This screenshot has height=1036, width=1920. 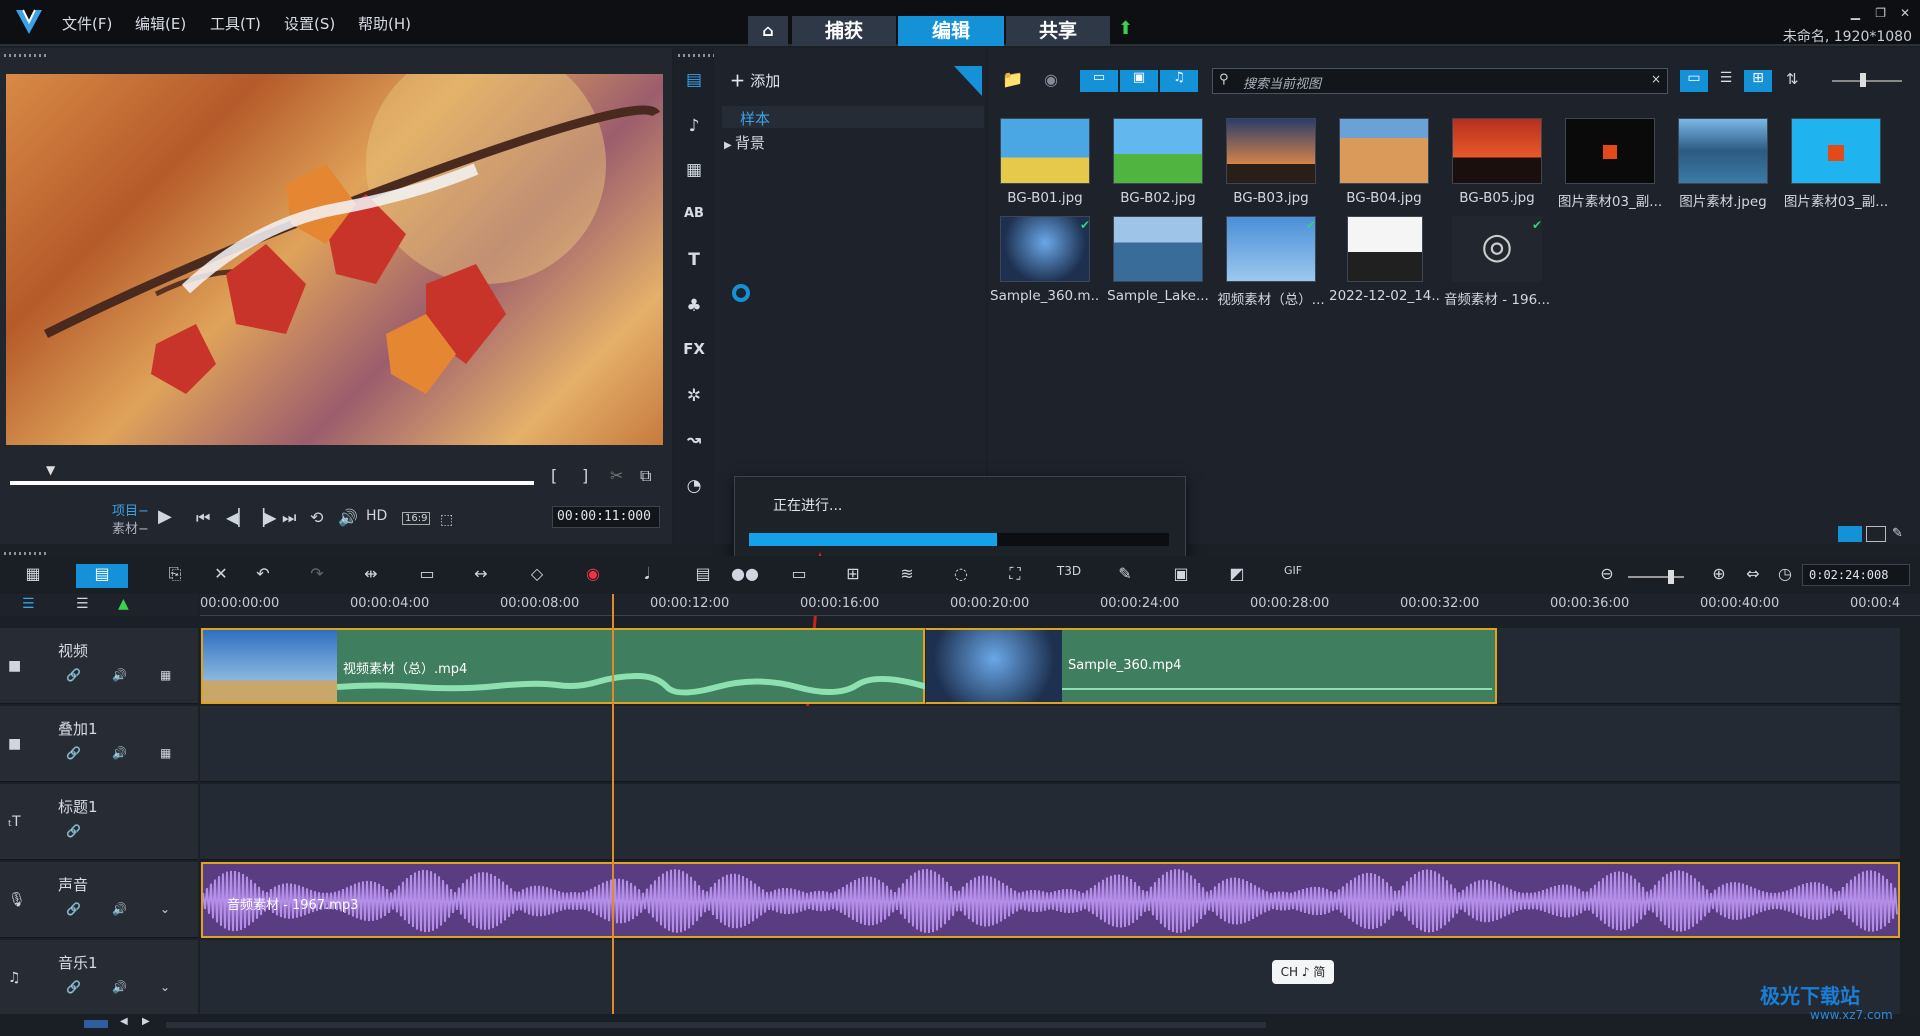 What do you see at coordinates (446, 520) in the screenshot?
I see `safe-area-icon: ⬚` at bounding box center [446, 520].